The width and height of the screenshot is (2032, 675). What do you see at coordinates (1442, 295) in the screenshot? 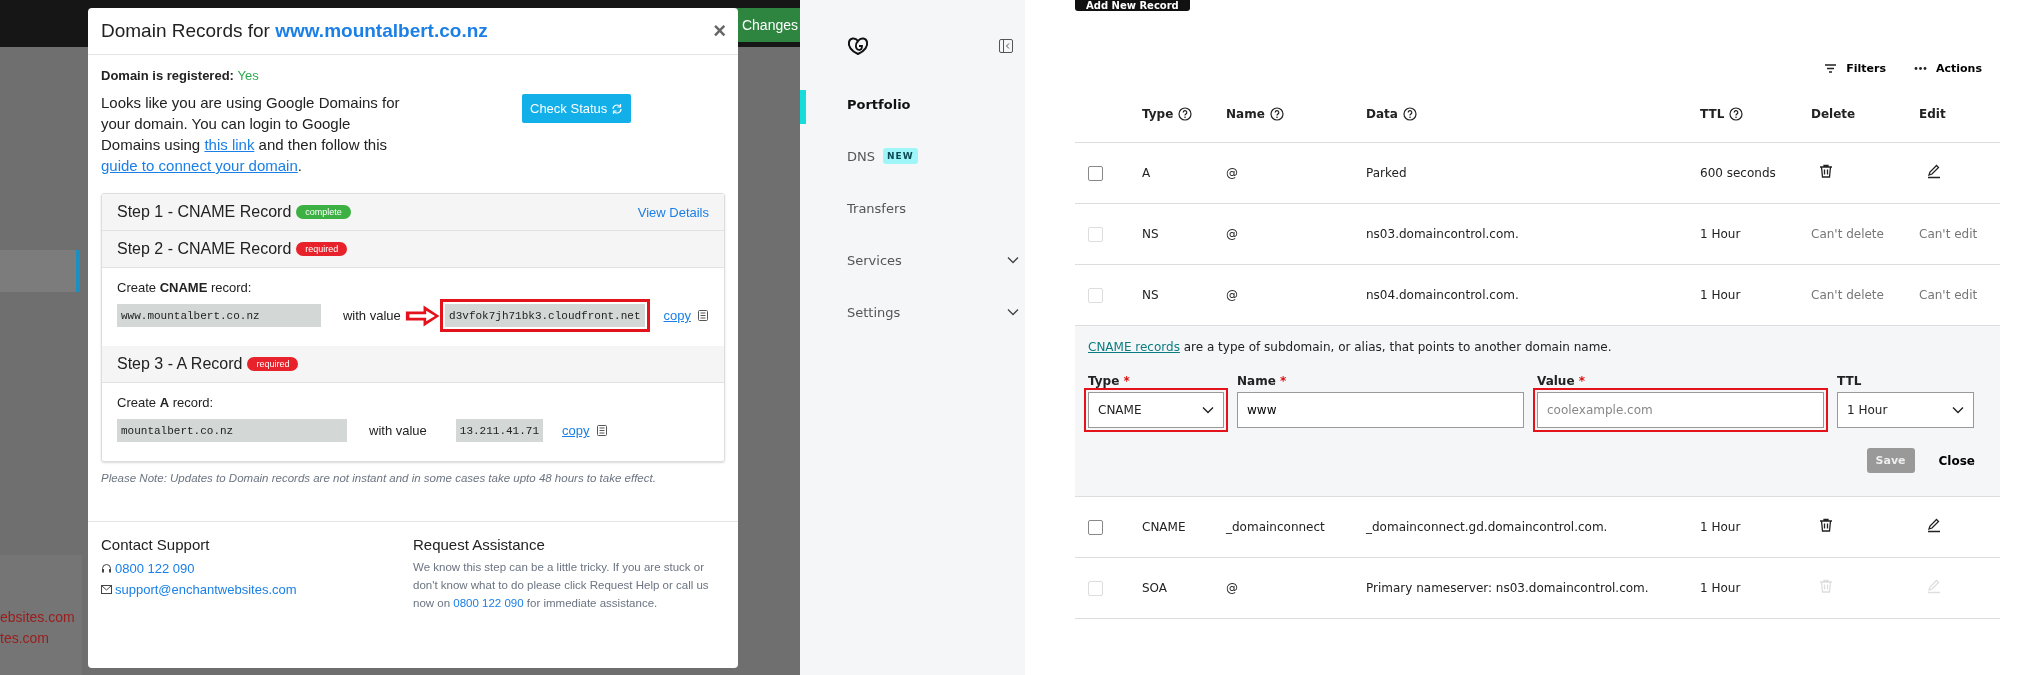
I see `table-cell: ns04.domaincontrol.com.` at bounding box center [1442, 295].